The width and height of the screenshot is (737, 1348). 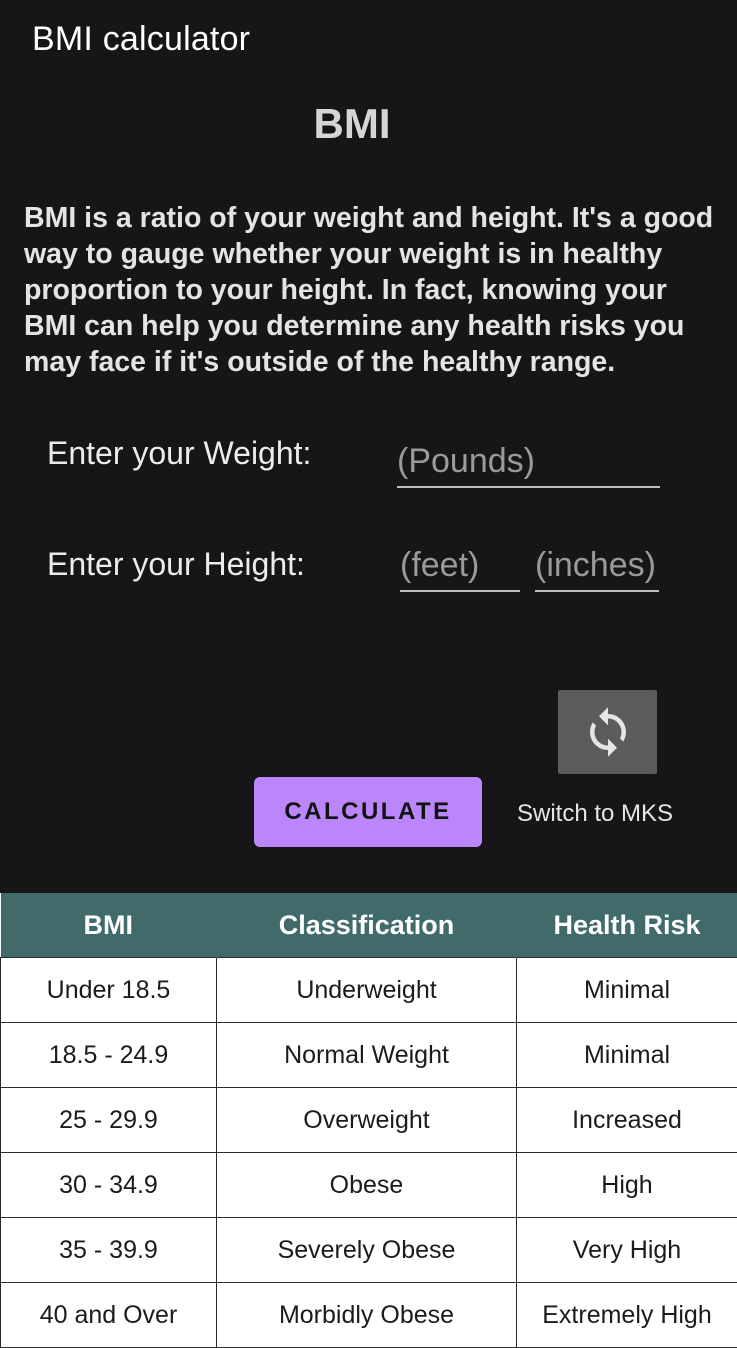 I want to click on cell-classification: Underweight, so click(x=366, y=990).